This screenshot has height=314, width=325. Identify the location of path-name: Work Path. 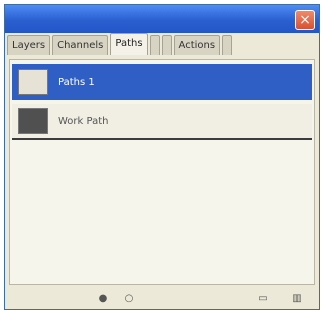
(83, 121).